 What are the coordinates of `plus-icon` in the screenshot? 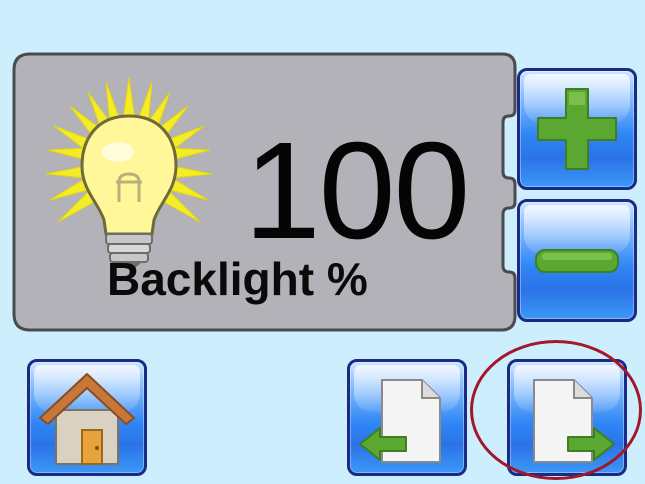 It's located at (577, 129).